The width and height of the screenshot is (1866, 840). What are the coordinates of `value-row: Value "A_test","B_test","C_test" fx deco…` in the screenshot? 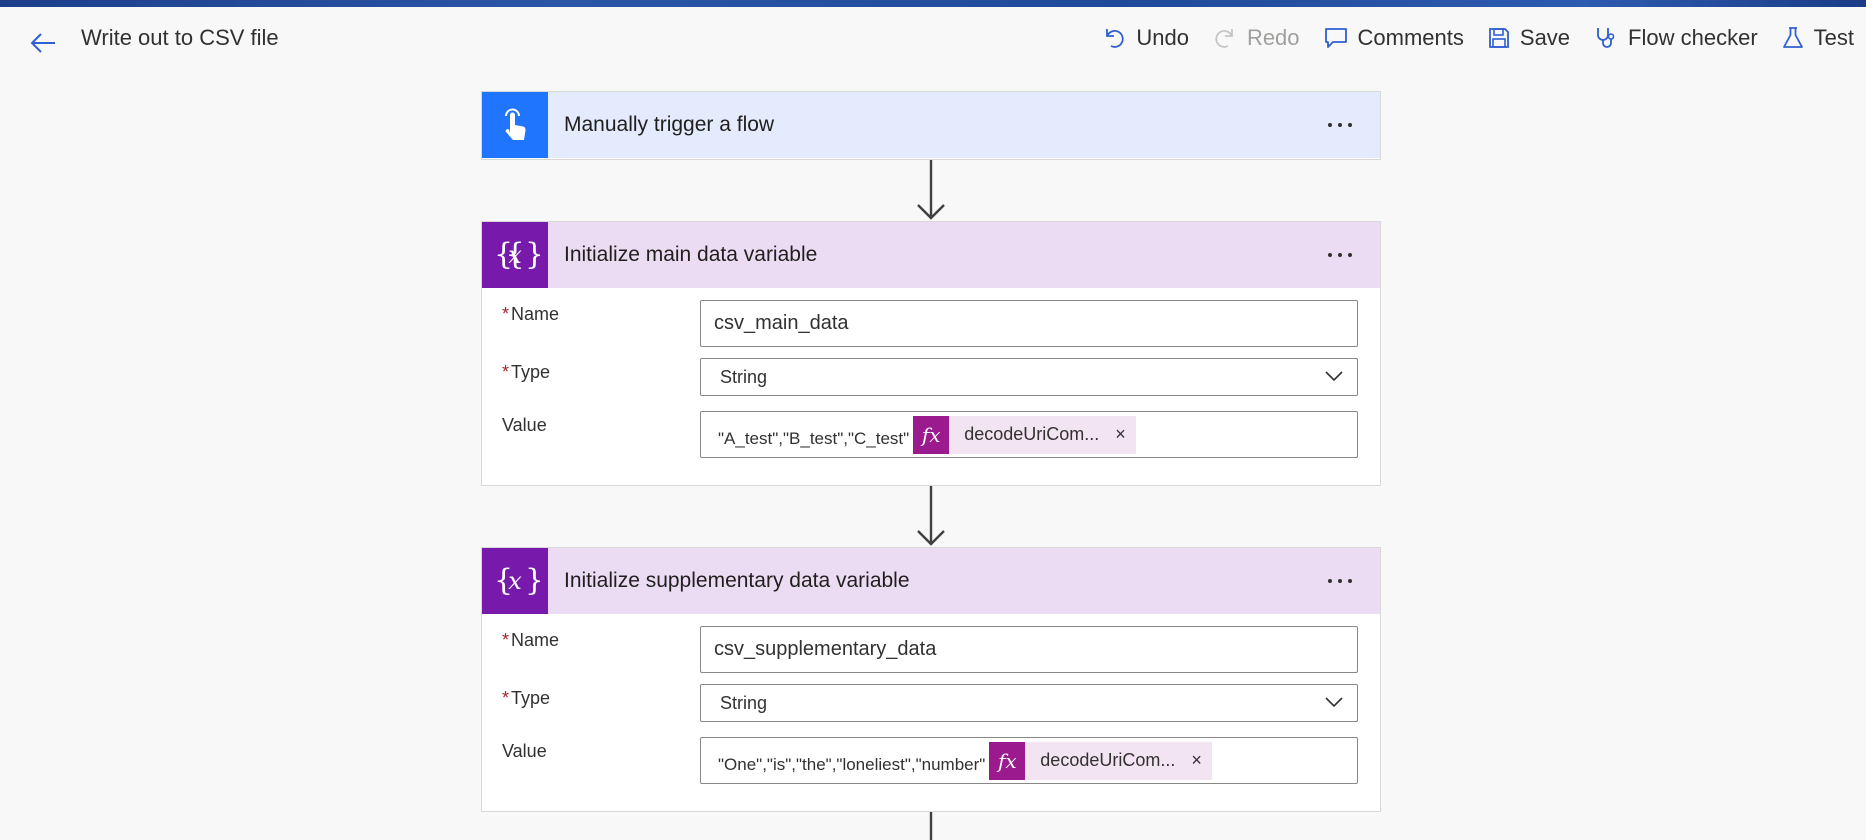 It's located at (930, 440).